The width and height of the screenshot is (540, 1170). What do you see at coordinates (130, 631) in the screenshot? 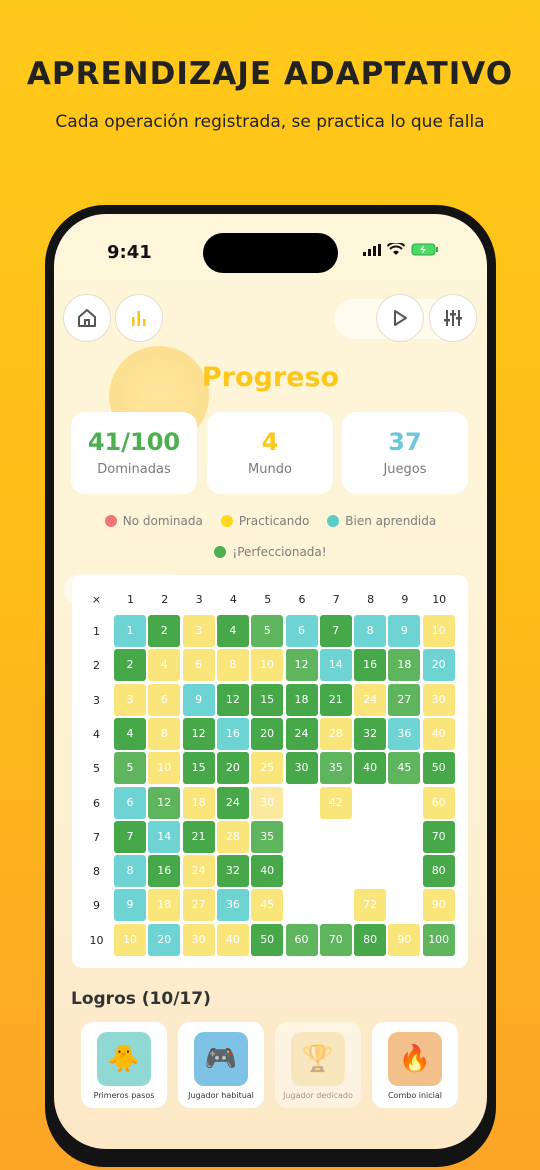
I see `grid-cell: 1` at bounding box center [130, 631].